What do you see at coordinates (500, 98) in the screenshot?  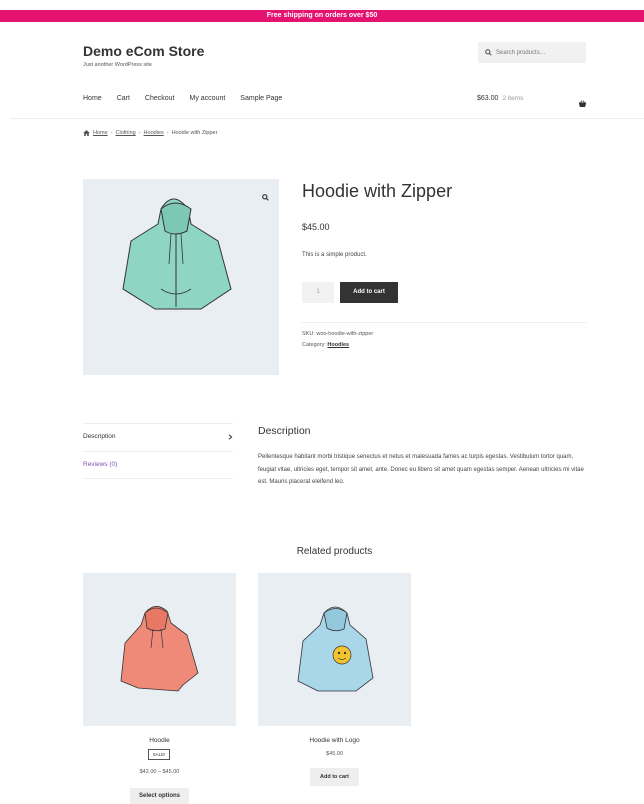 I see `cart-summary: $63.00 2 items` at bounding box center [500, 98].